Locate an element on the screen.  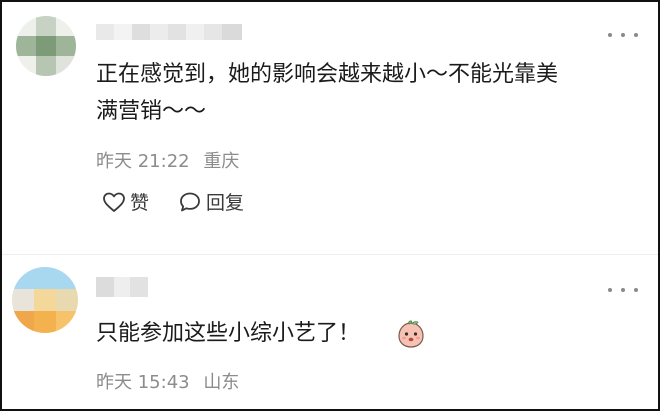
like-label: 赞 is located at coordinates (140, 203).